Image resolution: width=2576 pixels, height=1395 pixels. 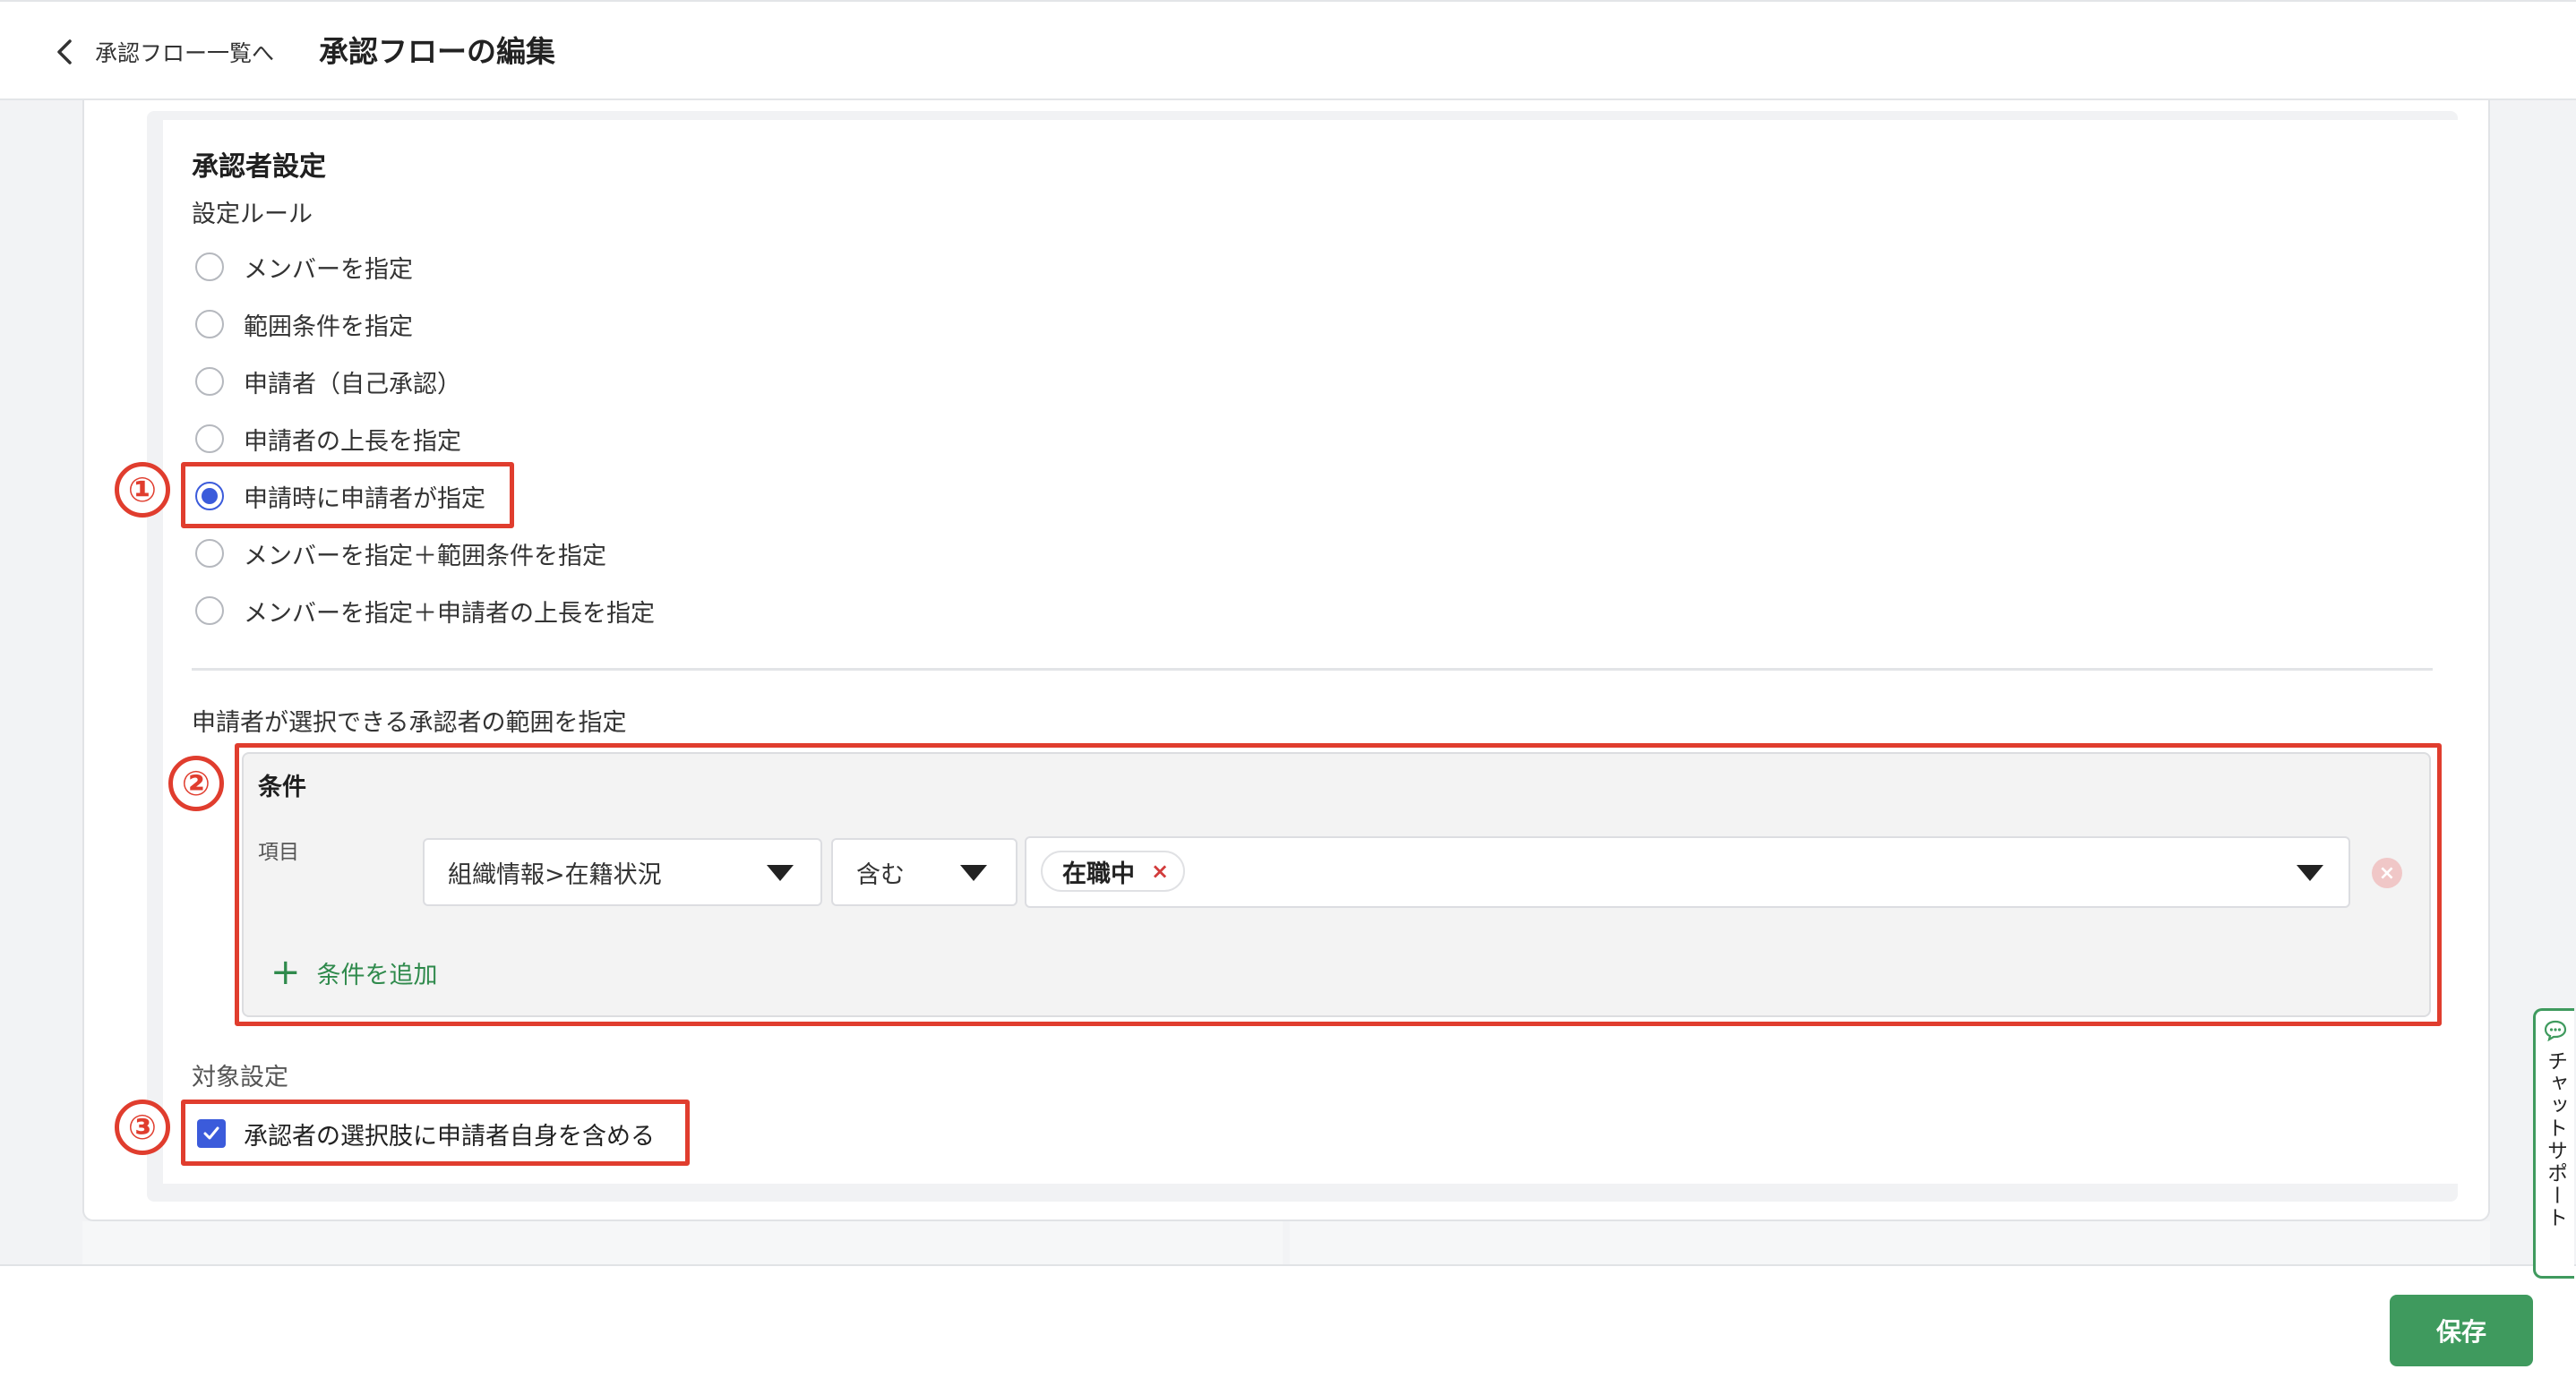 I want to click on annotation-number-2: ②, so click(x=196, y=783).